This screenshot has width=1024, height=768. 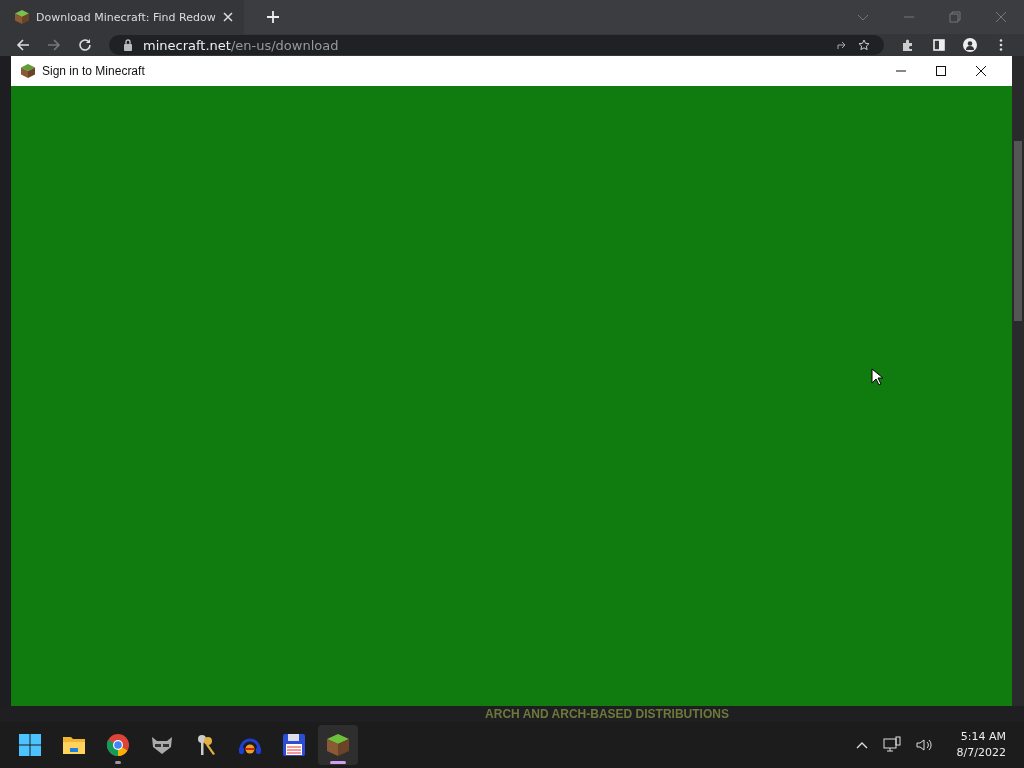 What do you see at coordinates (496, 45) in the screenshot?
I see `address-bar: minecraft.net/en-us/download` at bounding box center [496, 45].